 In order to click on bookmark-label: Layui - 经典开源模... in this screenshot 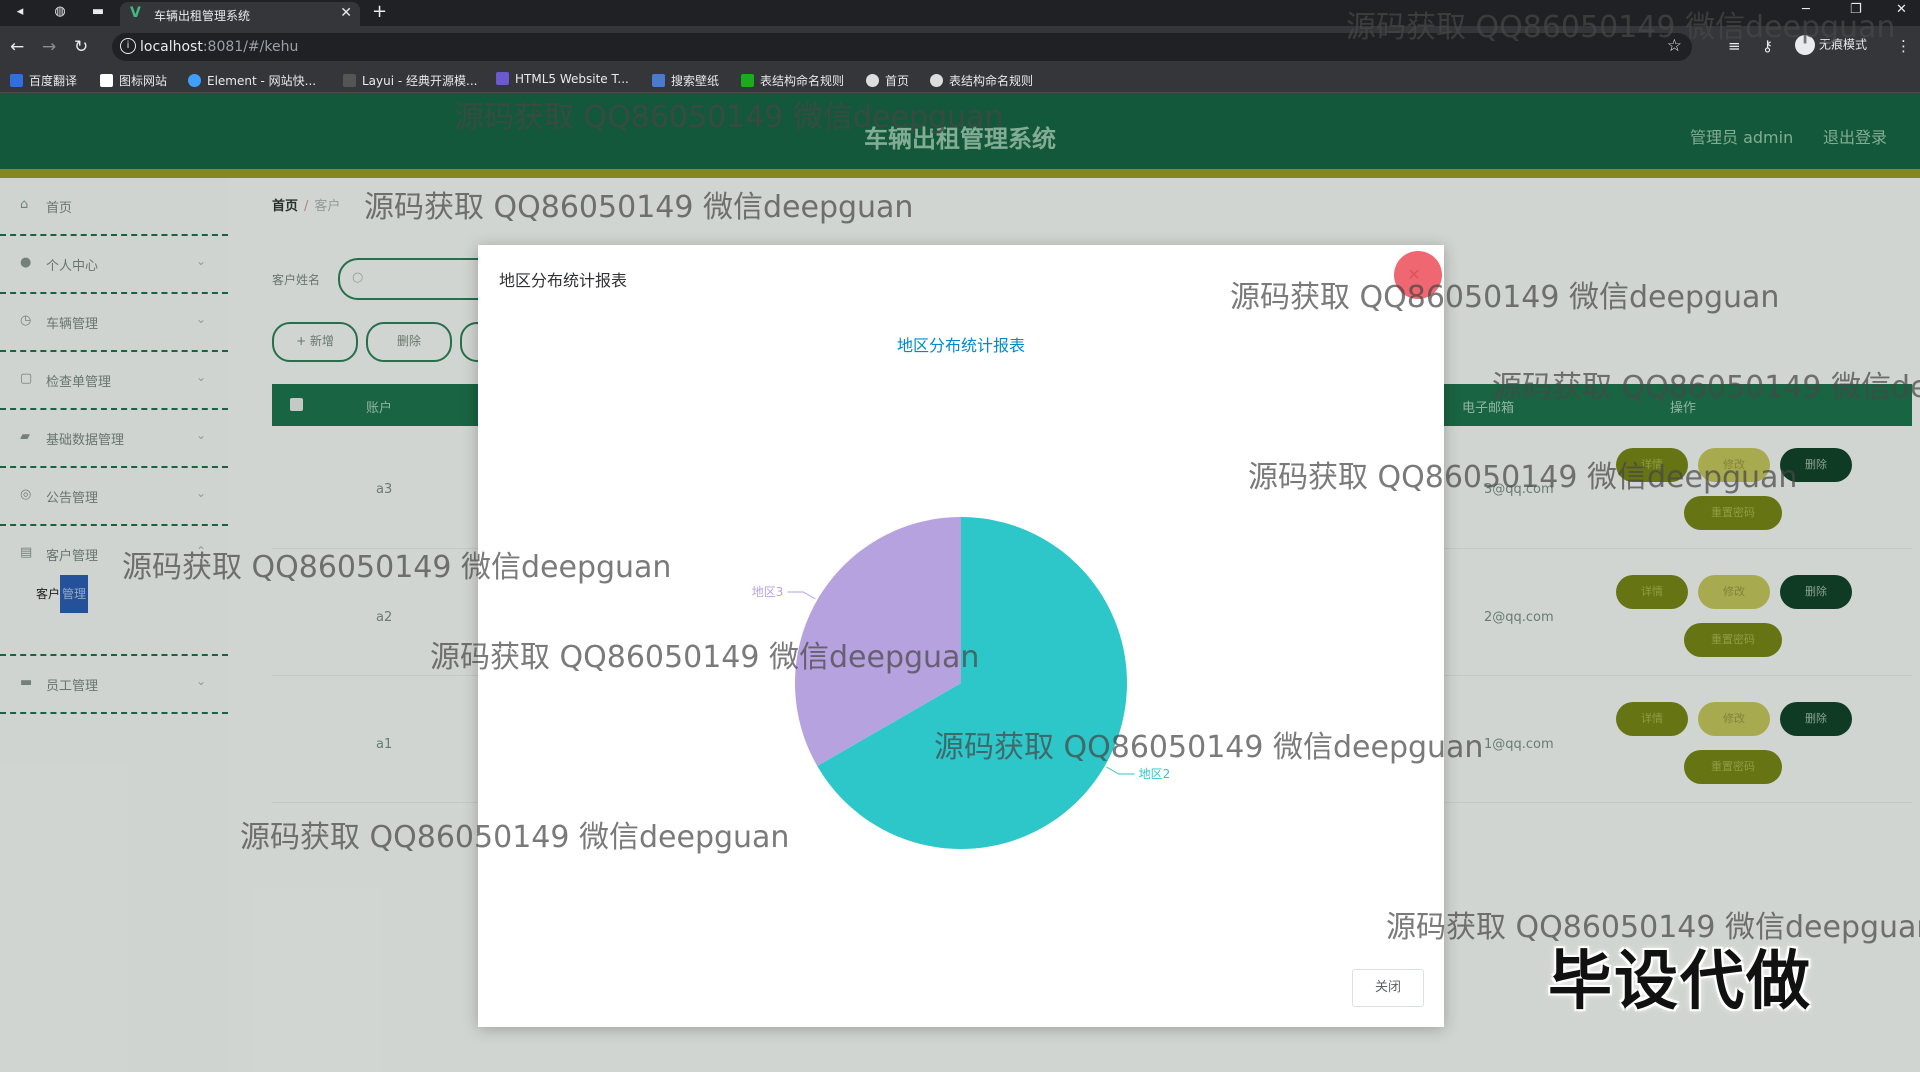, I will do `click(420, 81)`.